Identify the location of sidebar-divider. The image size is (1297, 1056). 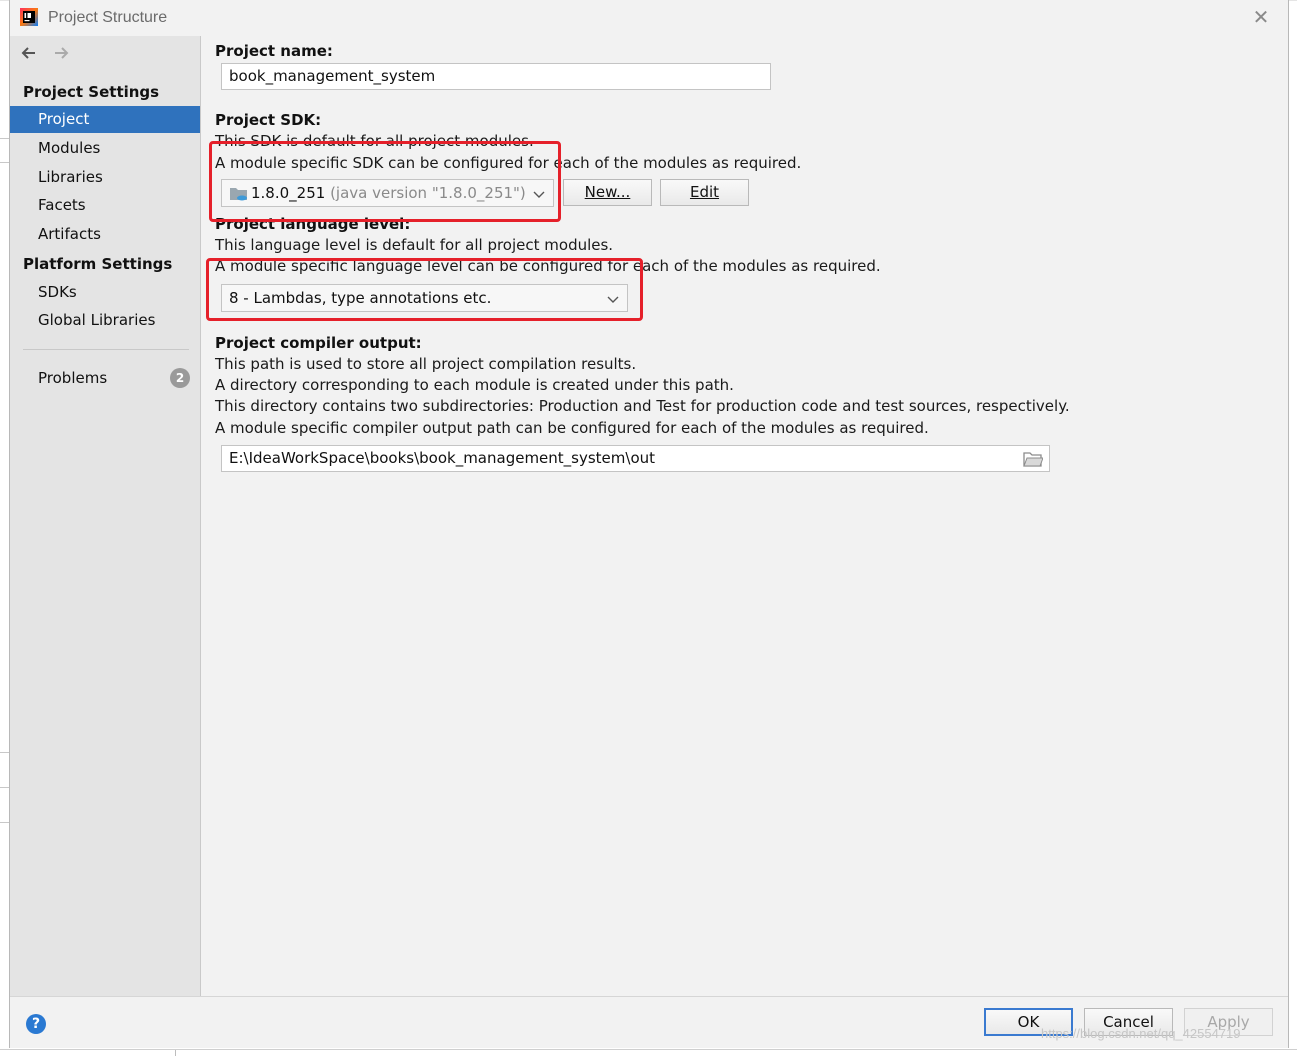
(106, 349).